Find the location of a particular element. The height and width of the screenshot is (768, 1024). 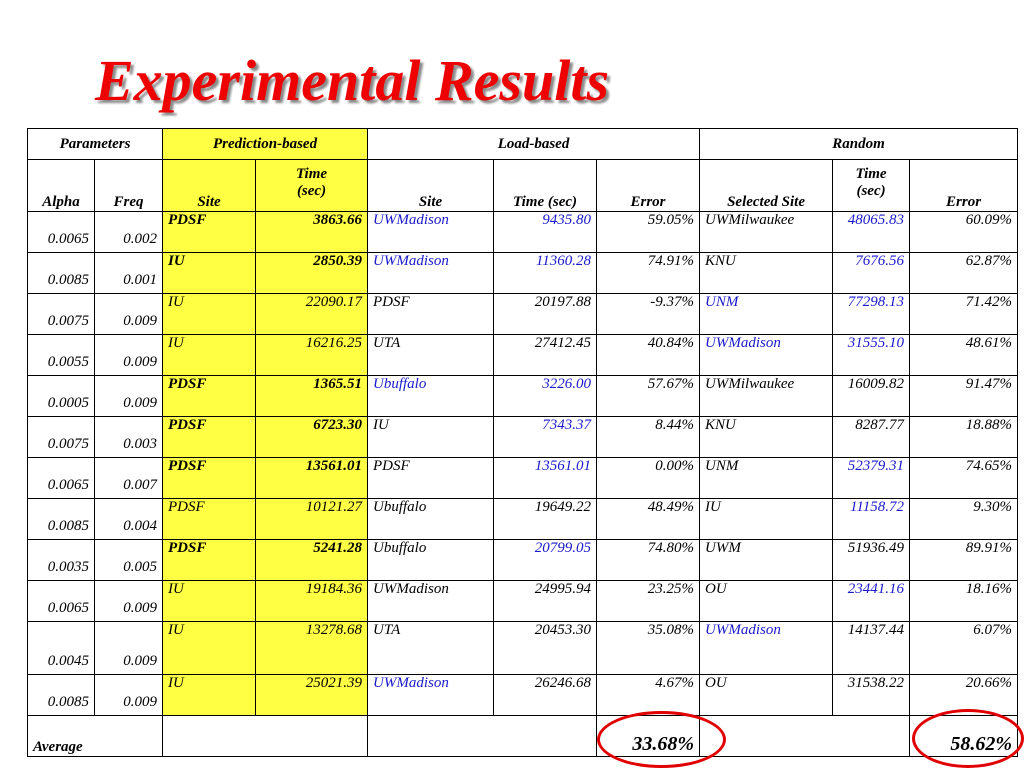

cell-load-time: 20799.05 is located at coordinates (545, 560).